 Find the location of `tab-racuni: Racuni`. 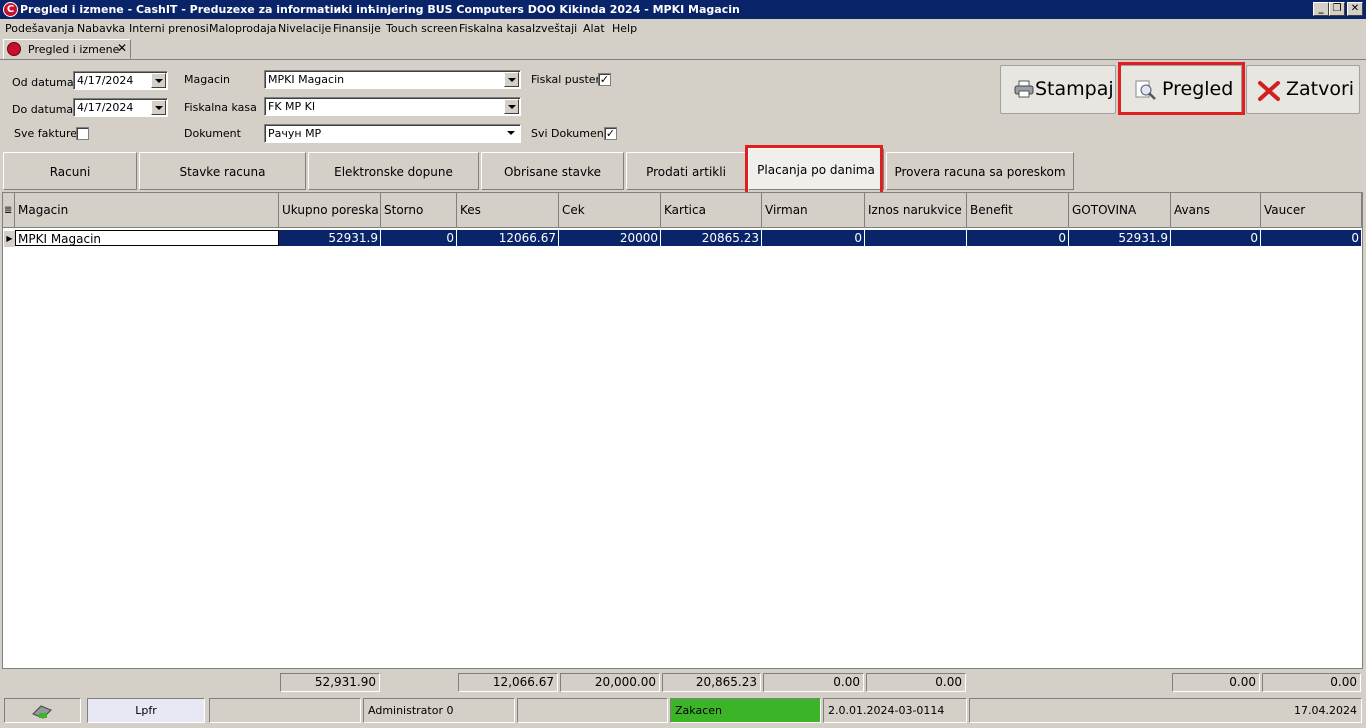

tab-racuni: Racuni is located at coordinates (70, 171).